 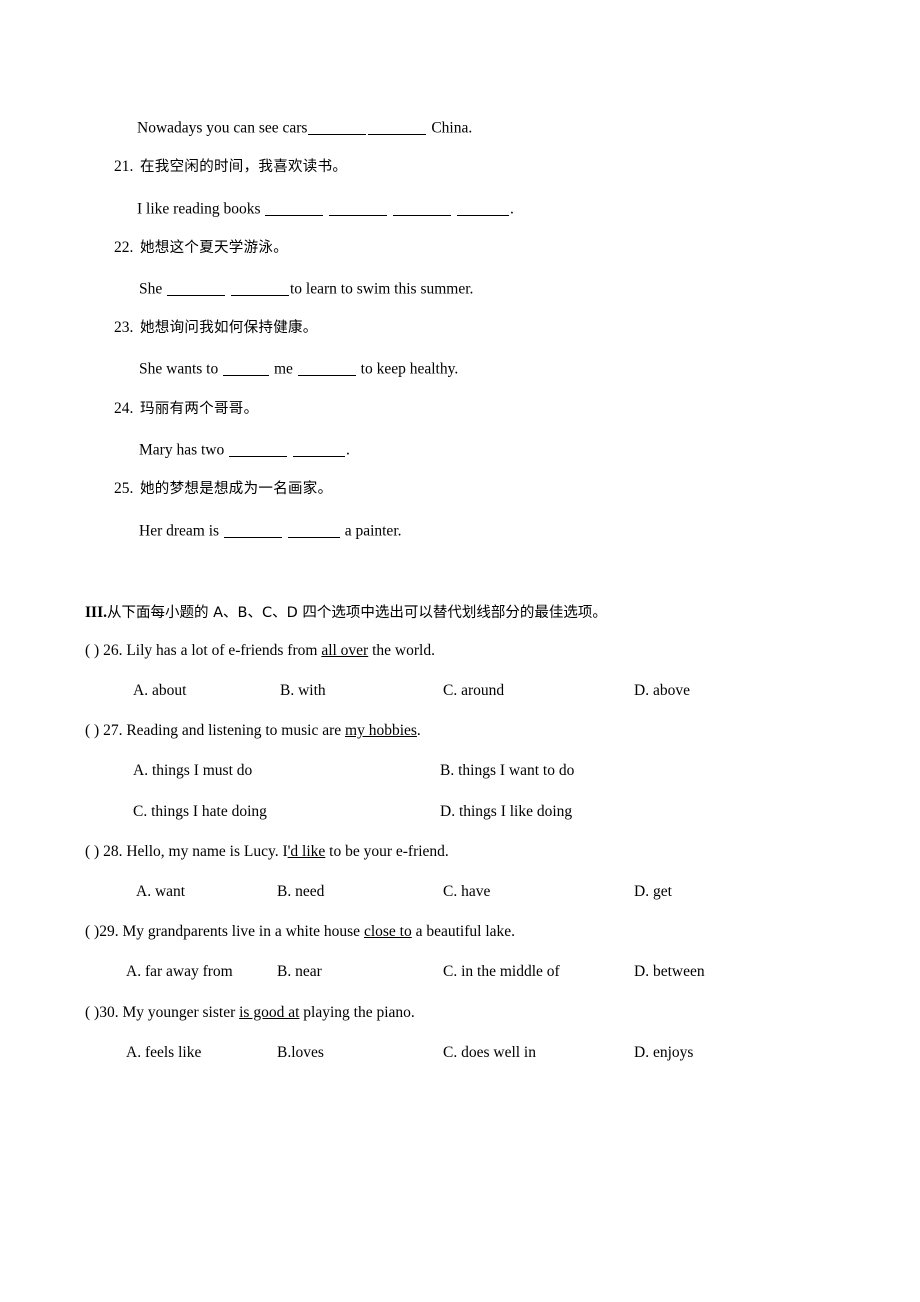 I want to click on option-d: D. enjoys, so click(x=663, y=1053).